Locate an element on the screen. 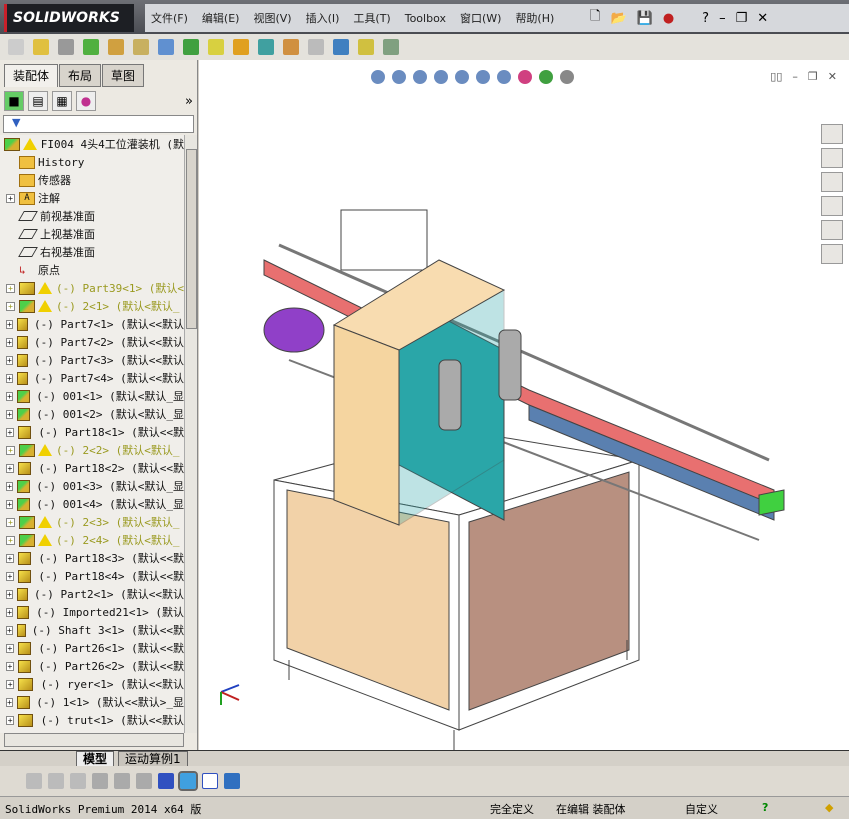 Image resolution: width=849 pixels, height=819 pixels. menu-insert: 插入(I) is located at coordinates (323, 18).